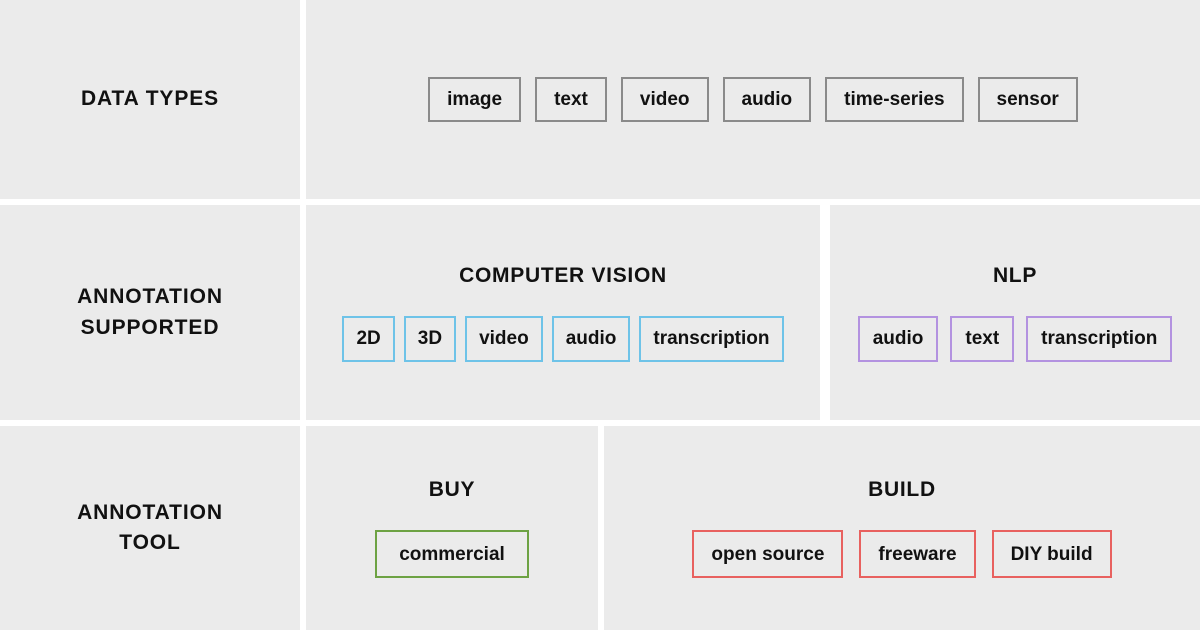 The height and width of the screenshot is (630, 1200). Describe the element at coordinates (1051, 554) in the screenshot. I see `chip-diy-build: DIY build` at that location.